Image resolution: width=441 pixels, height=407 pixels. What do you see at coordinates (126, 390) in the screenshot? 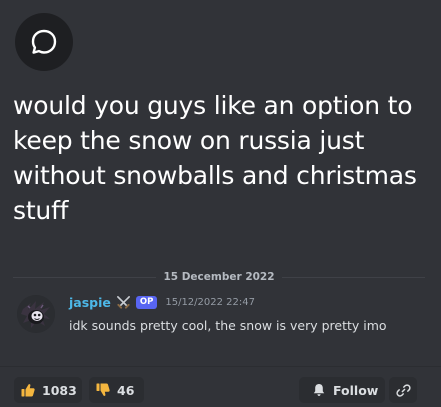
I see `downvote-count: 46` at bounding box center [126, 390].